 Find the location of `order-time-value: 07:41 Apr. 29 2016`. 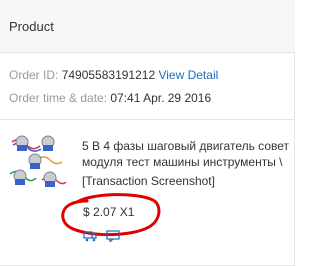

order-time-value: 07:41 Apr. 29 2016 is located at coordinates (161, 98).